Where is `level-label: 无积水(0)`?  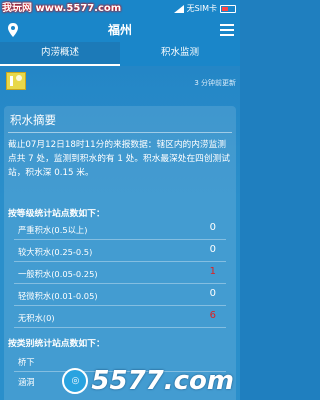
level-label: 无积水(0) is located at coordinates (36, 318).